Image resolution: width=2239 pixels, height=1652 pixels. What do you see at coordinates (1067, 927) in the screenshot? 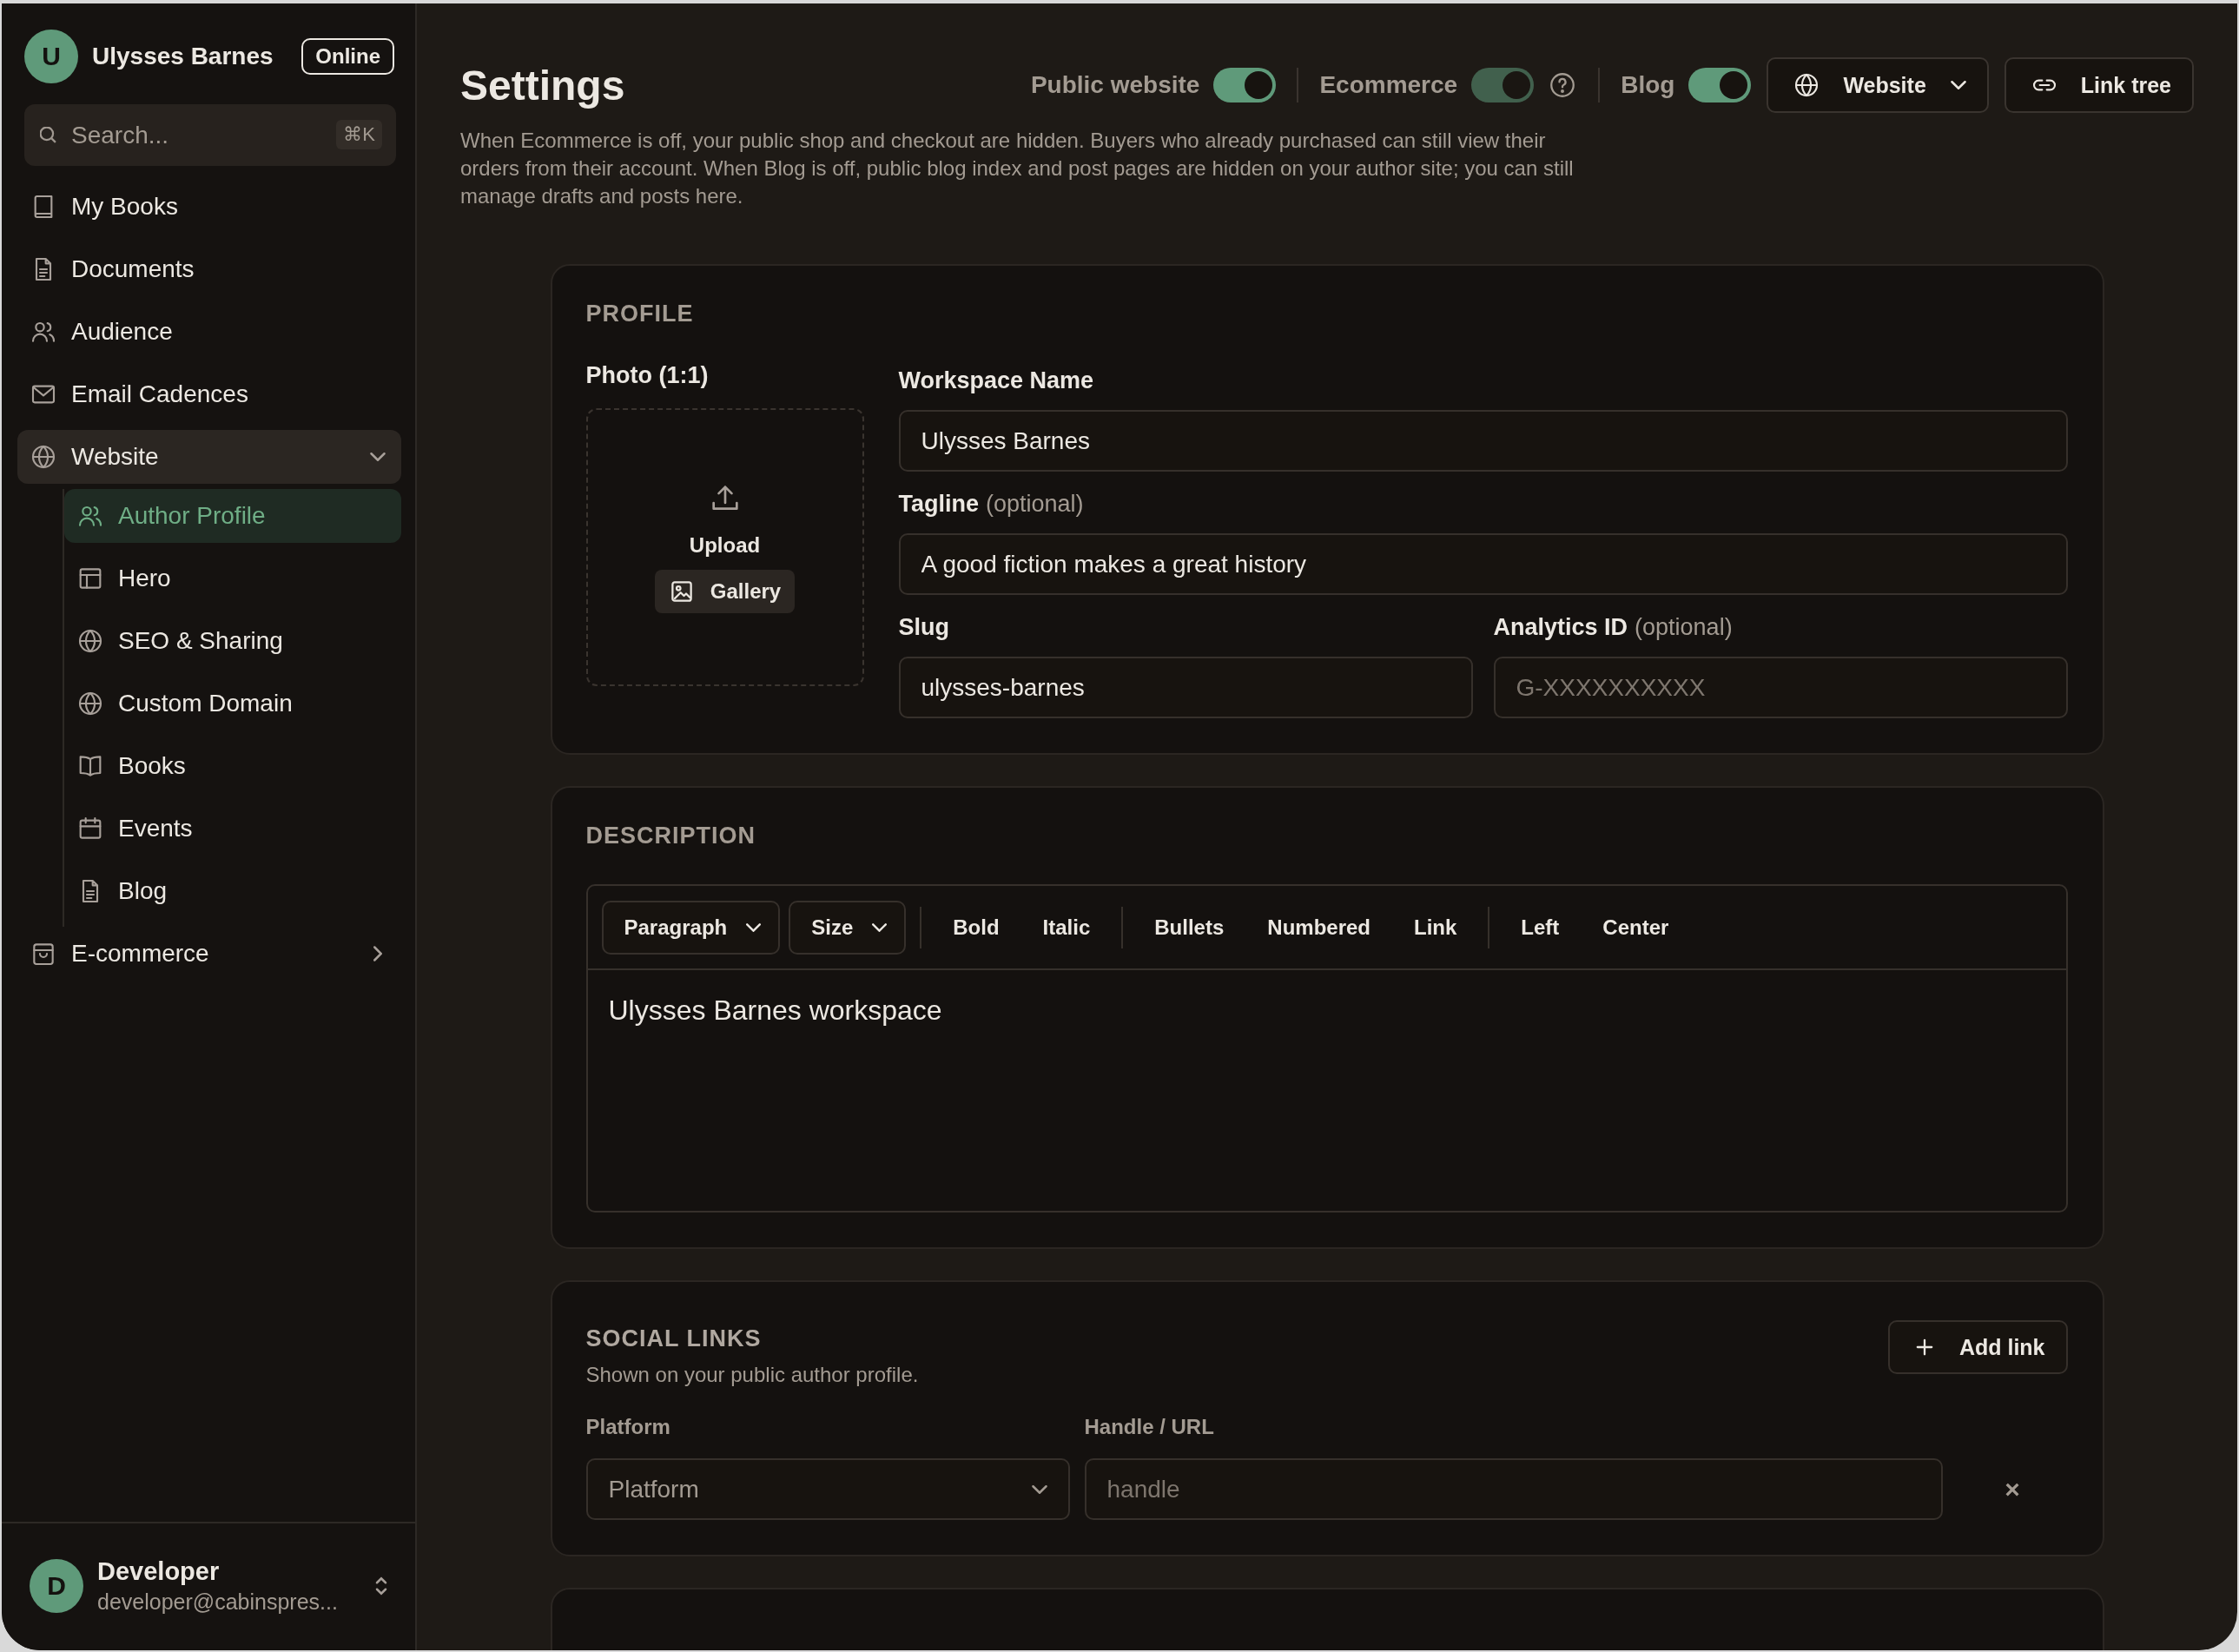
I see `toolbar-button: Italic` at bounding box center [1067, 927].